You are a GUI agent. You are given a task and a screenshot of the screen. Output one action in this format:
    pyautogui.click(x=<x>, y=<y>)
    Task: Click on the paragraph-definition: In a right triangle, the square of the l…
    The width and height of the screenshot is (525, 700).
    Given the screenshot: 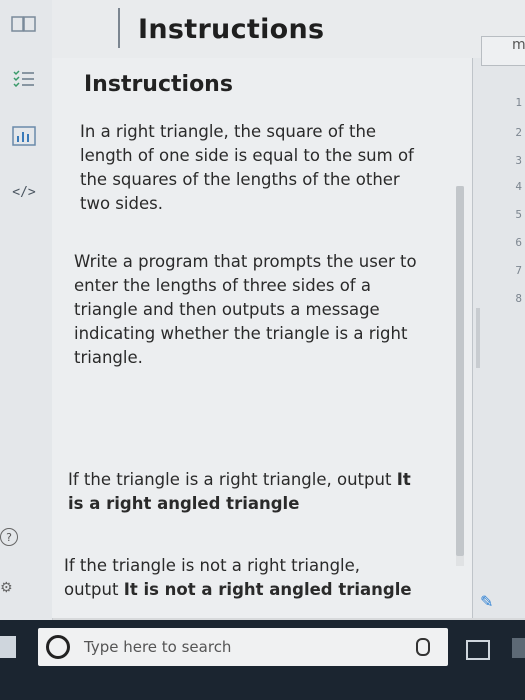 What is the action you would take?
    pyautogui.click(x=247, y=167)
    